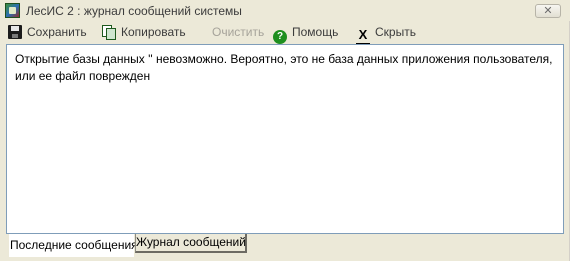 This screenshot has height=261, width=570. I want to click on clear-label: Очистить, so click(238, 32).